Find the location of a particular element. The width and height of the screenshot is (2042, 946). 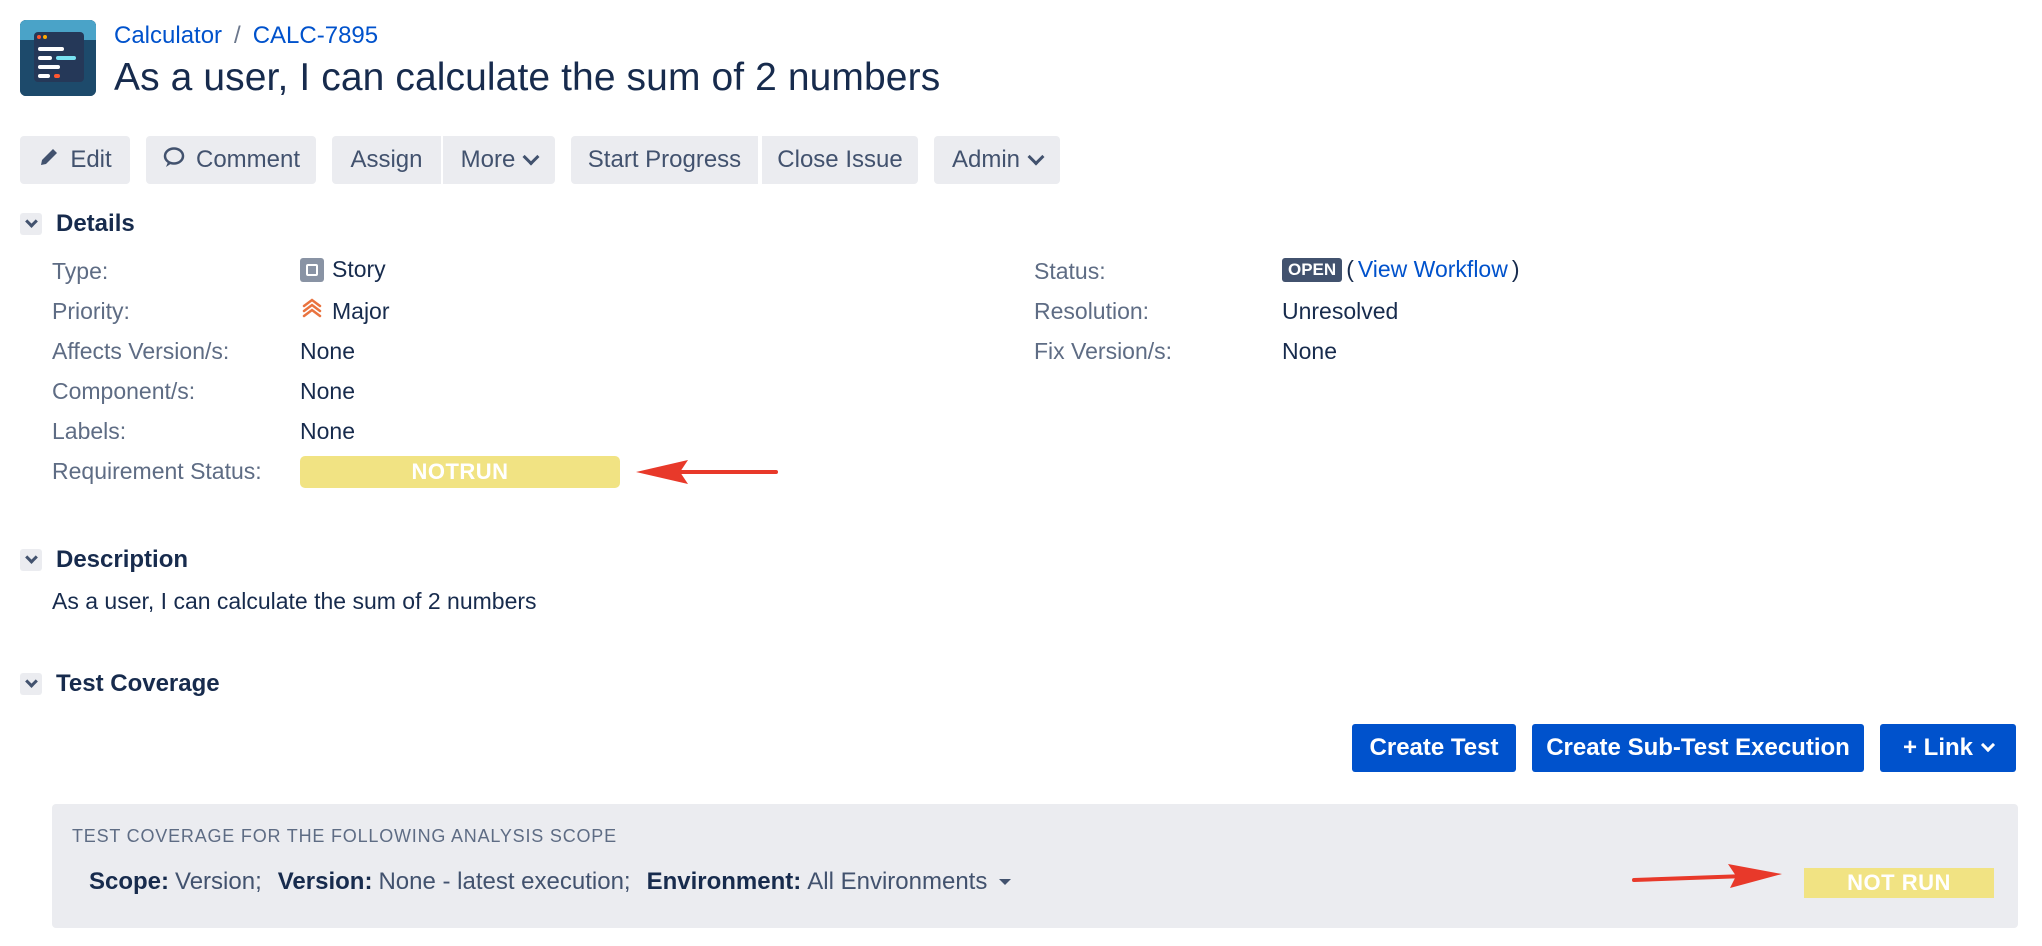

test-coverage-section-header: Test Coverage is located at coordinates (120, 684).